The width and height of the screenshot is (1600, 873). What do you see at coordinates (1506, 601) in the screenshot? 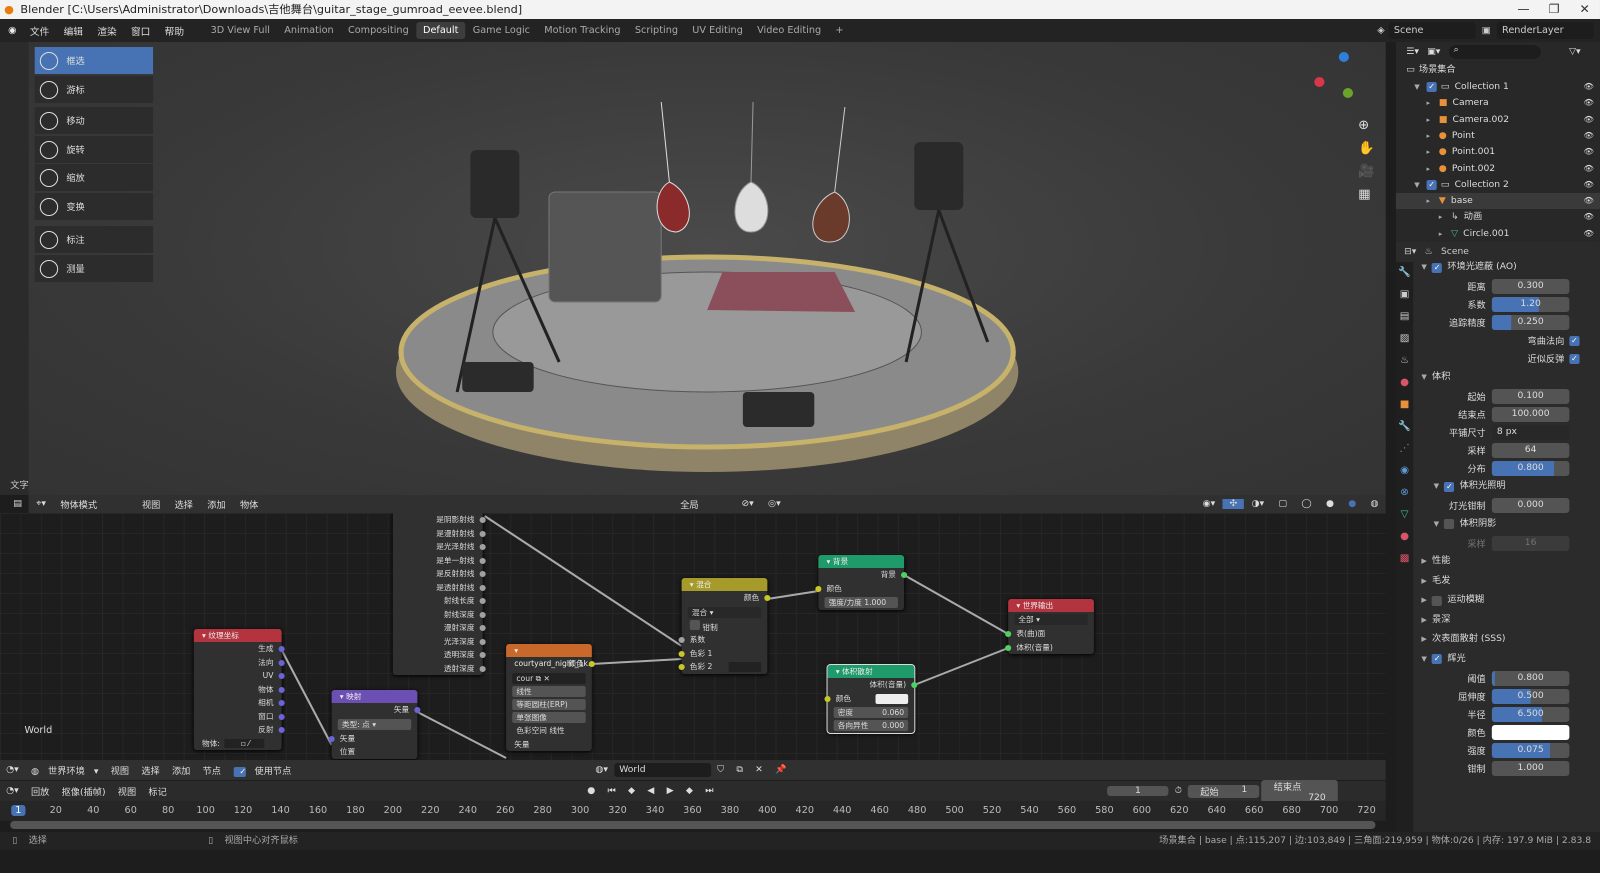
I see `panel-header-item: ▶ 运动模糊` at bounding box center [1506, 601].